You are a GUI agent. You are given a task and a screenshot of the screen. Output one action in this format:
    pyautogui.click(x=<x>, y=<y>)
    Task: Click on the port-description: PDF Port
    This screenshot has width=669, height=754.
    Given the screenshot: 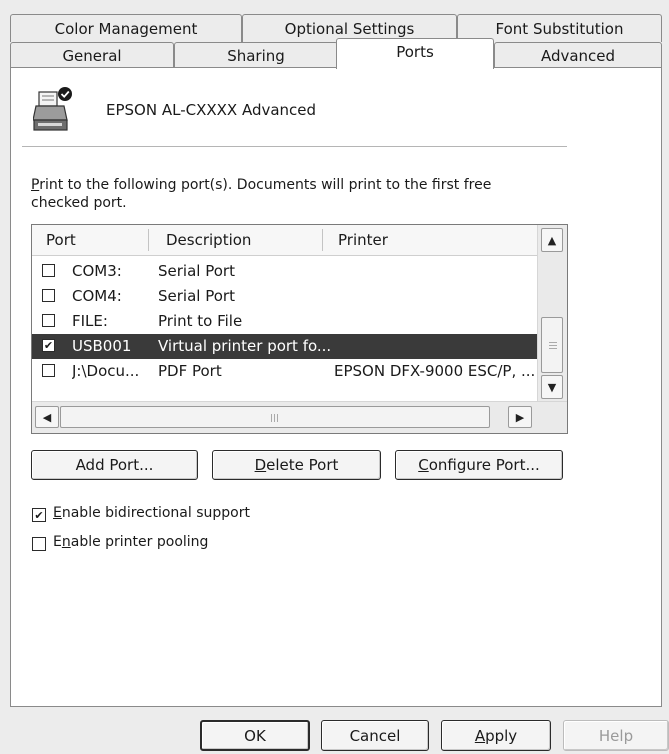 What is the action you would take?
    pyautogui.click(x=190, y=371)
    